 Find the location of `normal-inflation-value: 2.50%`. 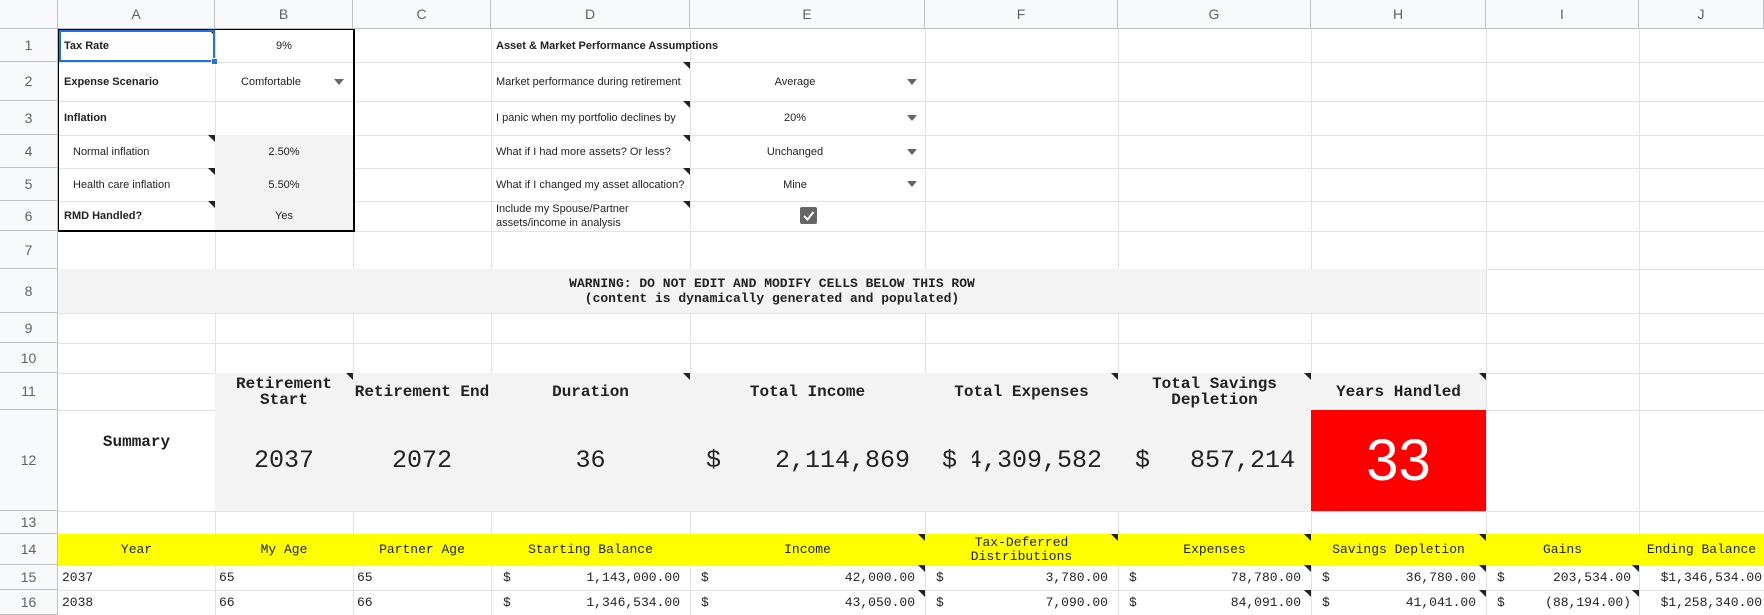

normal-inflation-value: 2.50% is located at coordinates (284, 151).